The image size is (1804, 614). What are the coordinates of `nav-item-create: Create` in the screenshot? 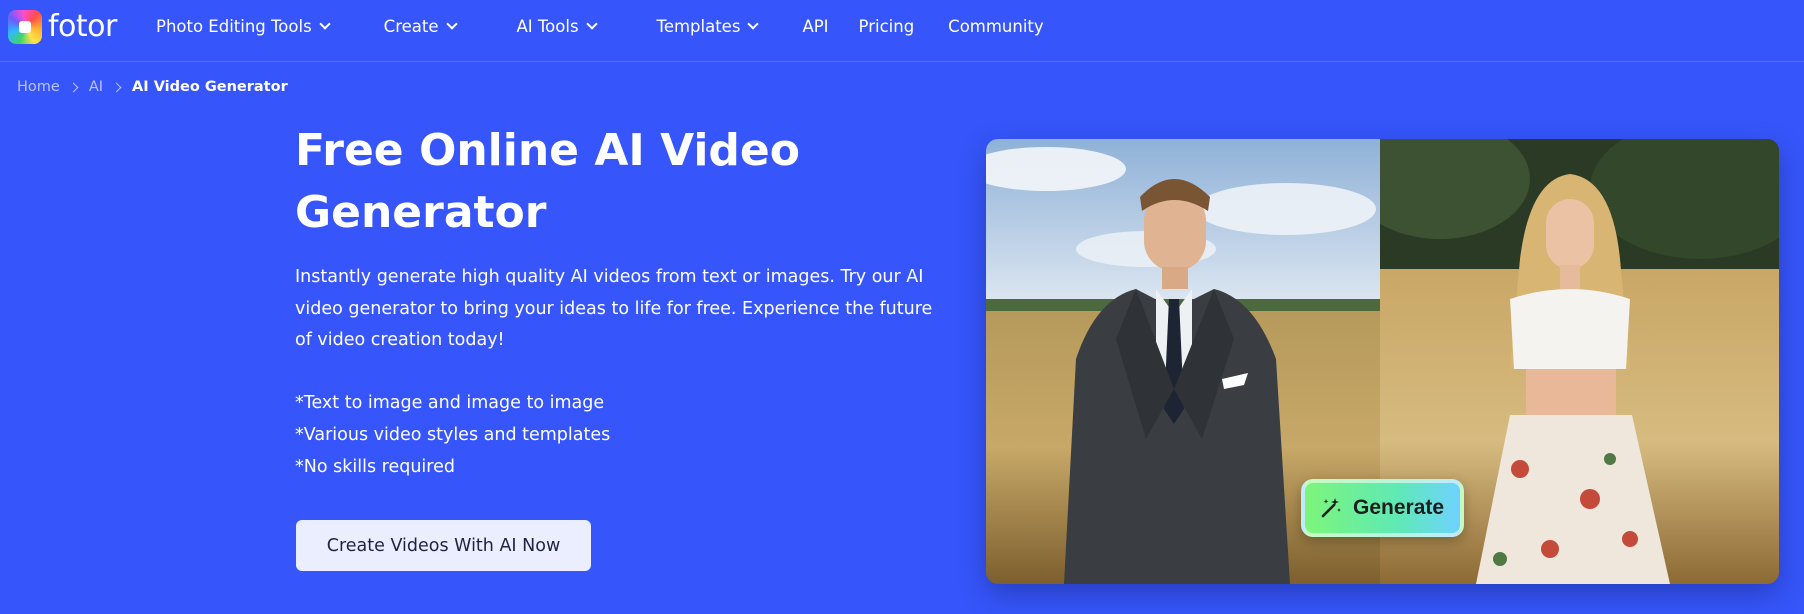 It's located at (420, 26).